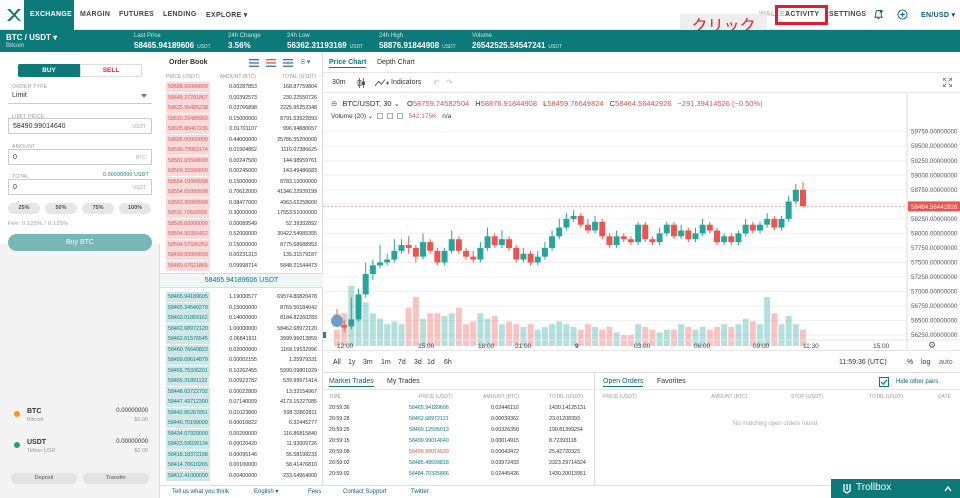 The height and width of the screenshot is (498, 960). Describe the element at coordinates (402, 362) in the screenshot. I see `range-7d: 7d` at that location.